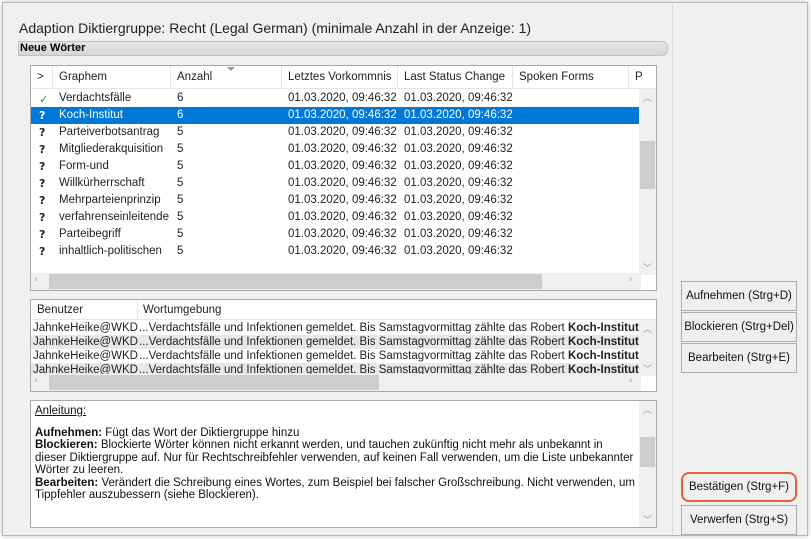  Describe the element at coordinates (556, 77) in the screenshot. I see `column-spoken-forms: Spoken Forms` at that location.